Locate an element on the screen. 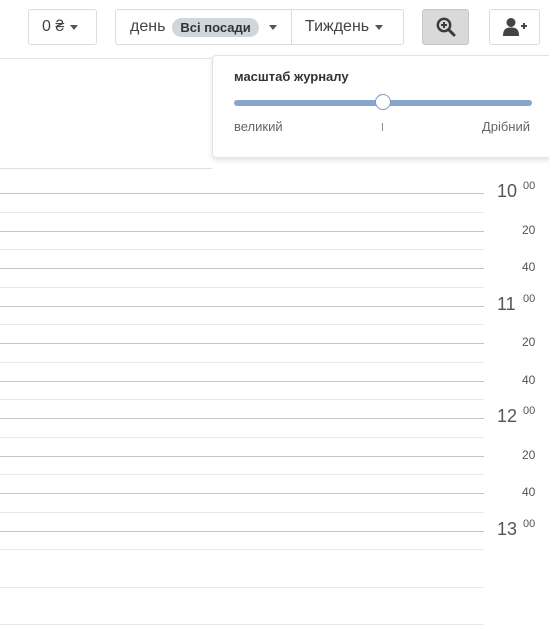  hour-label: 10 is located at coordinates (507, 191).